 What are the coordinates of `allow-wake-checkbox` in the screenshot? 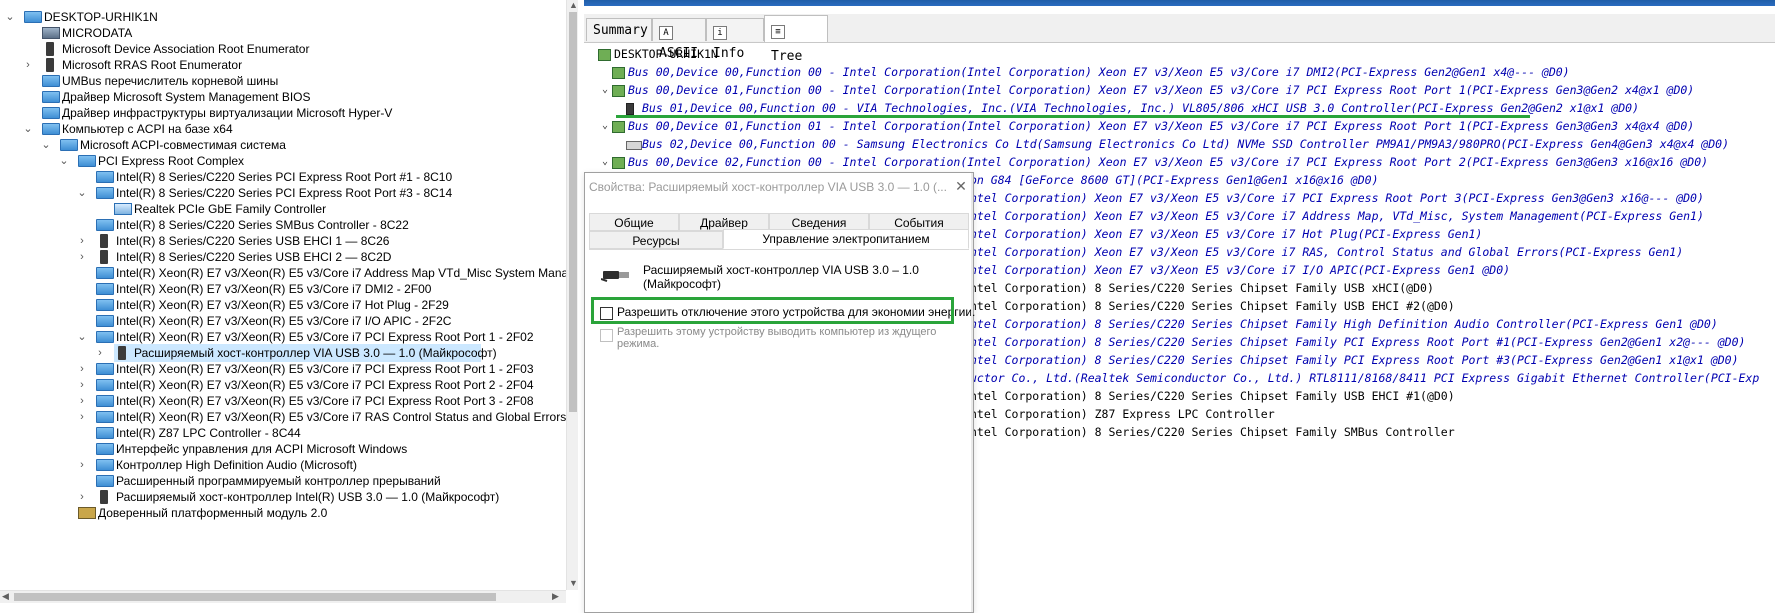 It's located at (606, 335).